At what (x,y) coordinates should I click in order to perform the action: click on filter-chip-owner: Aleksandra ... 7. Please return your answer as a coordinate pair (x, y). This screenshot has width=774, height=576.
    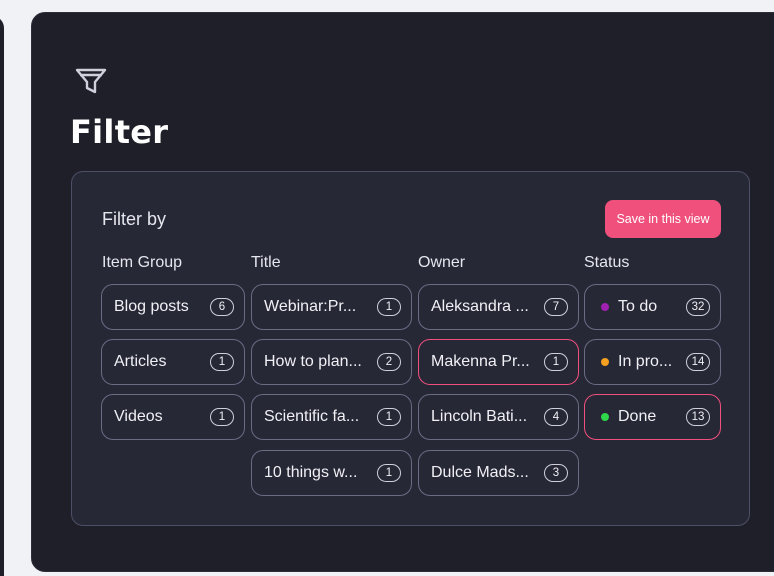
    Looking at the image, I should click on (498, 307).